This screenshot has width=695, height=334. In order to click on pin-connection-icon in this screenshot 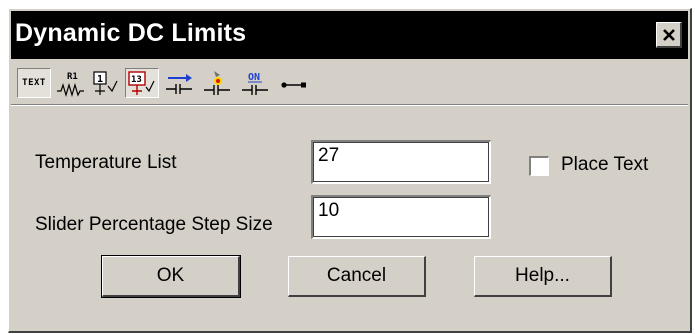, I will do `click(293, 85)`.